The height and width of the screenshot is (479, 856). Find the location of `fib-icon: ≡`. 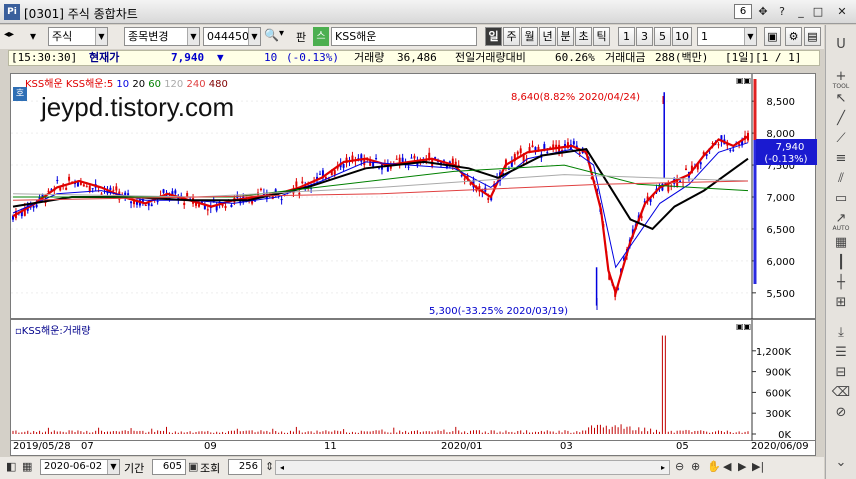

fib-icon: ≡ is located at coordinates (841, 158).